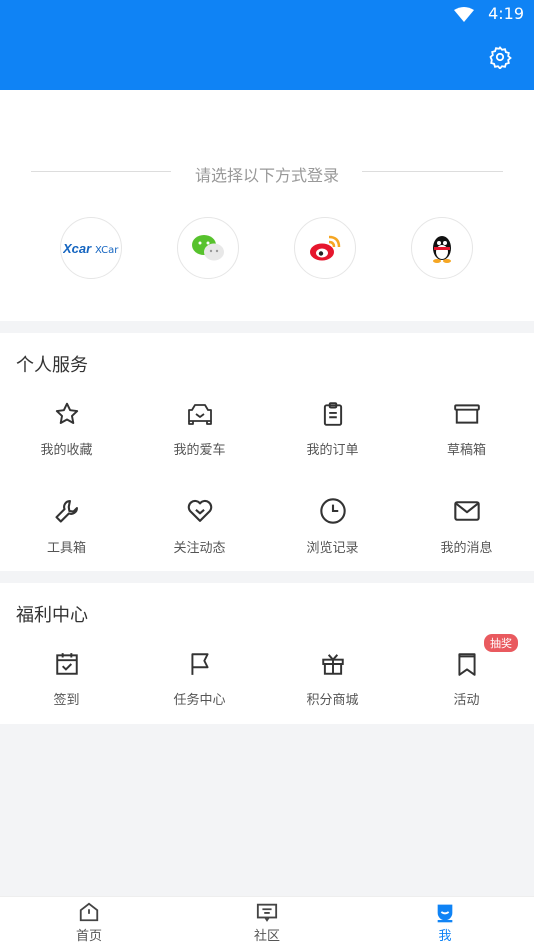 The height and width of the screenshot is (949, 534). What do you see at coordinates (432, 171) in the screenshot?
I see `divider-right` at bounding box center [432, 171].